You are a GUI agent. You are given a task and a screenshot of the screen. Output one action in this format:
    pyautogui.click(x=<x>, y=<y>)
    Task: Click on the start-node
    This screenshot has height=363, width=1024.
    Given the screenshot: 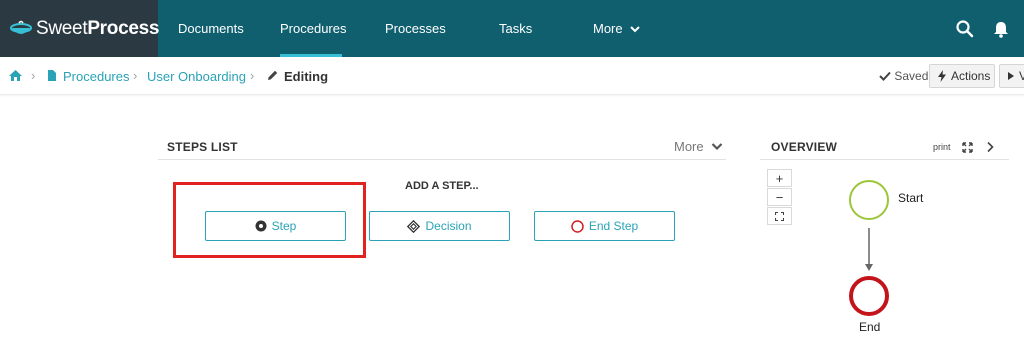 What is the action you would take?
    pyautogui.click(x=869, y=200)
    